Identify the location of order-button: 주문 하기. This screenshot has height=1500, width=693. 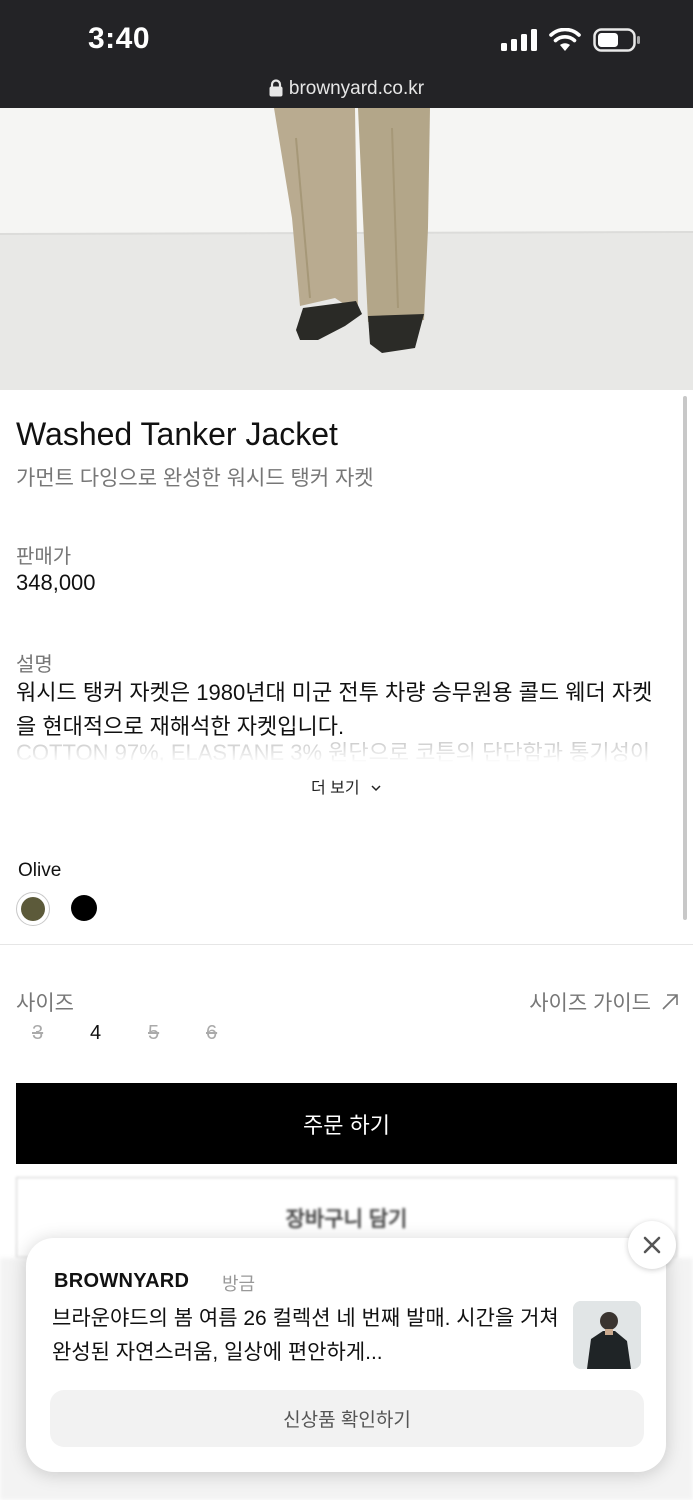
(346, 1123).